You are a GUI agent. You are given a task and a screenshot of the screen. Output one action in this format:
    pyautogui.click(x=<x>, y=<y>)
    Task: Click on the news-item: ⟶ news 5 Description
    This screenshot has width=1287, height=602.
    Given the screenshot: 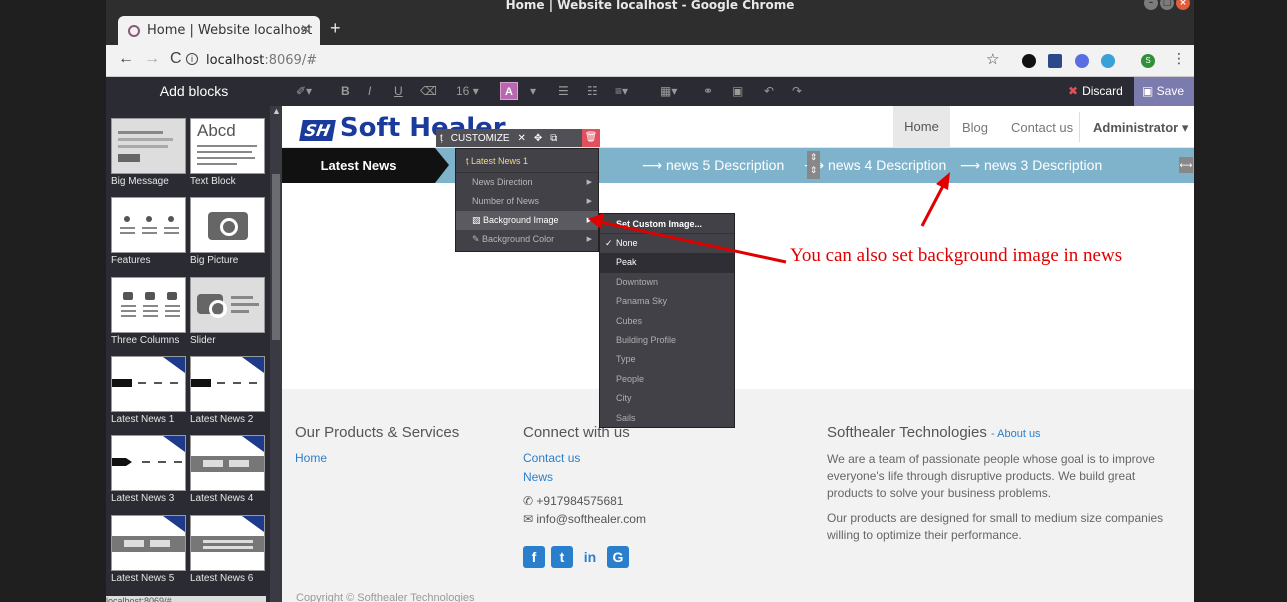 What is the action you would take?
    pyautogui.click(x=713, y=165)
    